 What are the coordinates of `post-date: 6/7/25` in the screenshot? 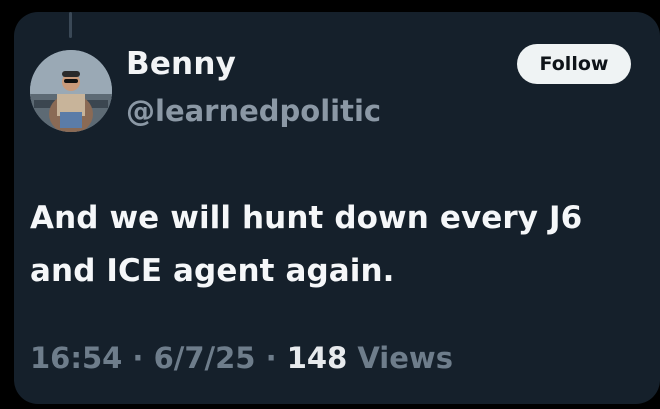 It's located at (205, 358).